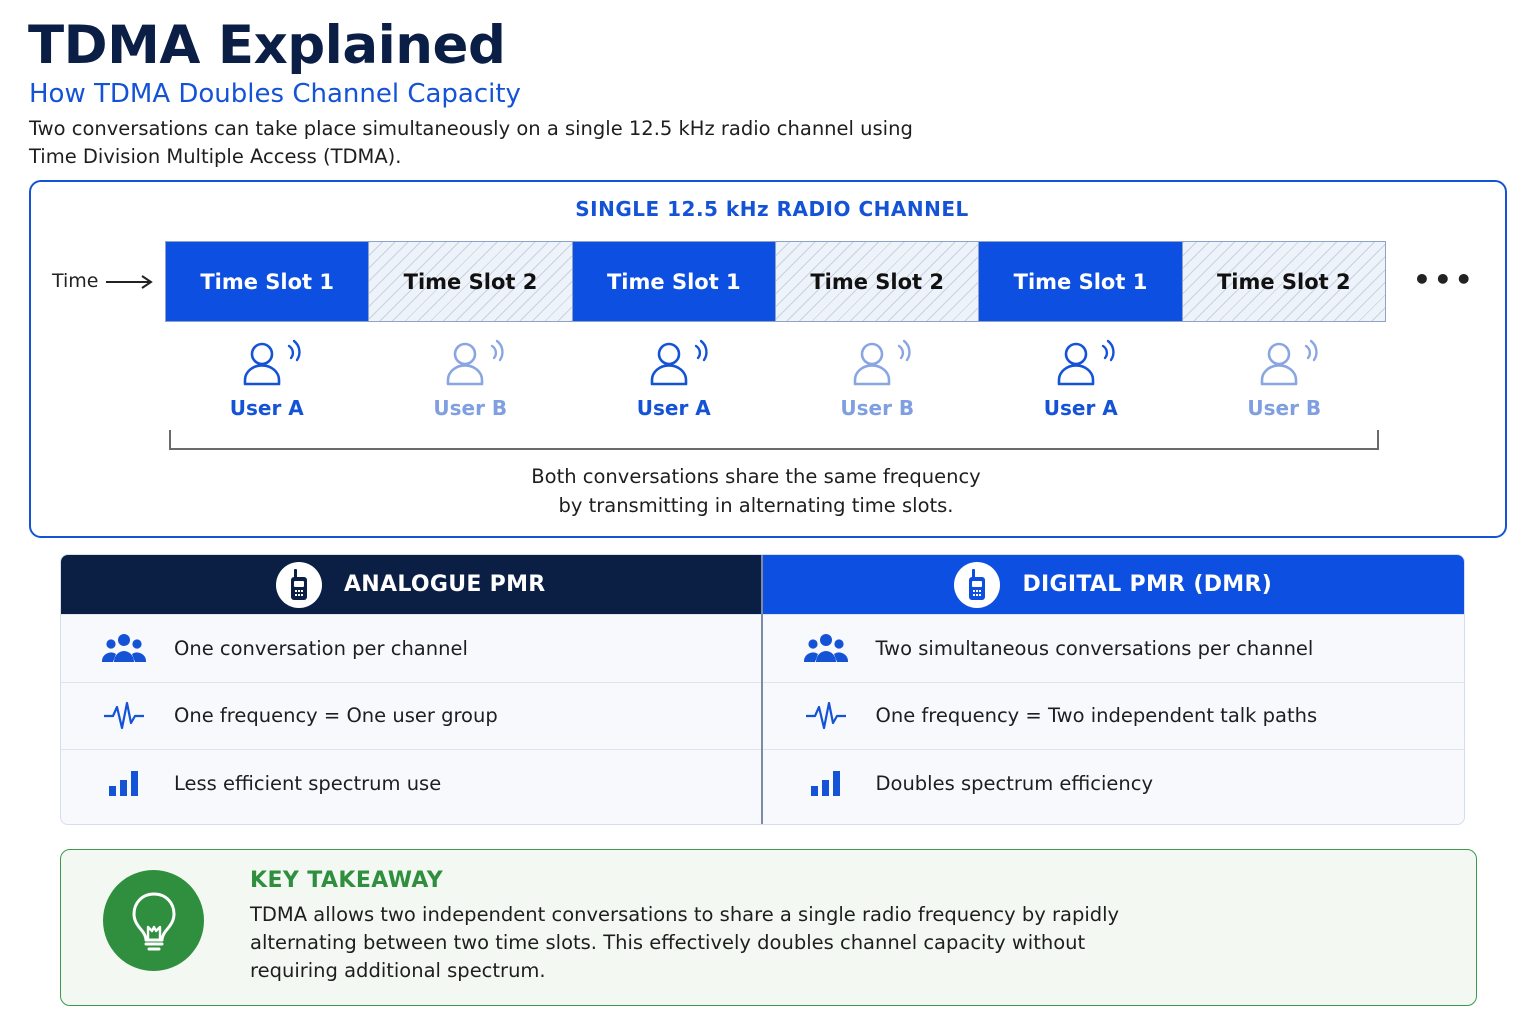  What do you see at coordinates (308, 783) in the screenshot?
I see `row-text: Less efficient spectrum use` at bounding box center [308, 783].